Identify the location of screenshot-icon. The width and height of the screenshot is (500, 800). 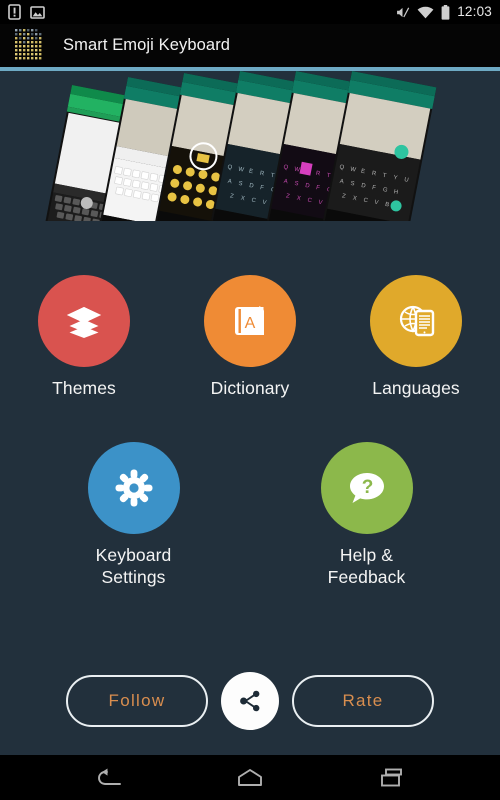
(37, 12).